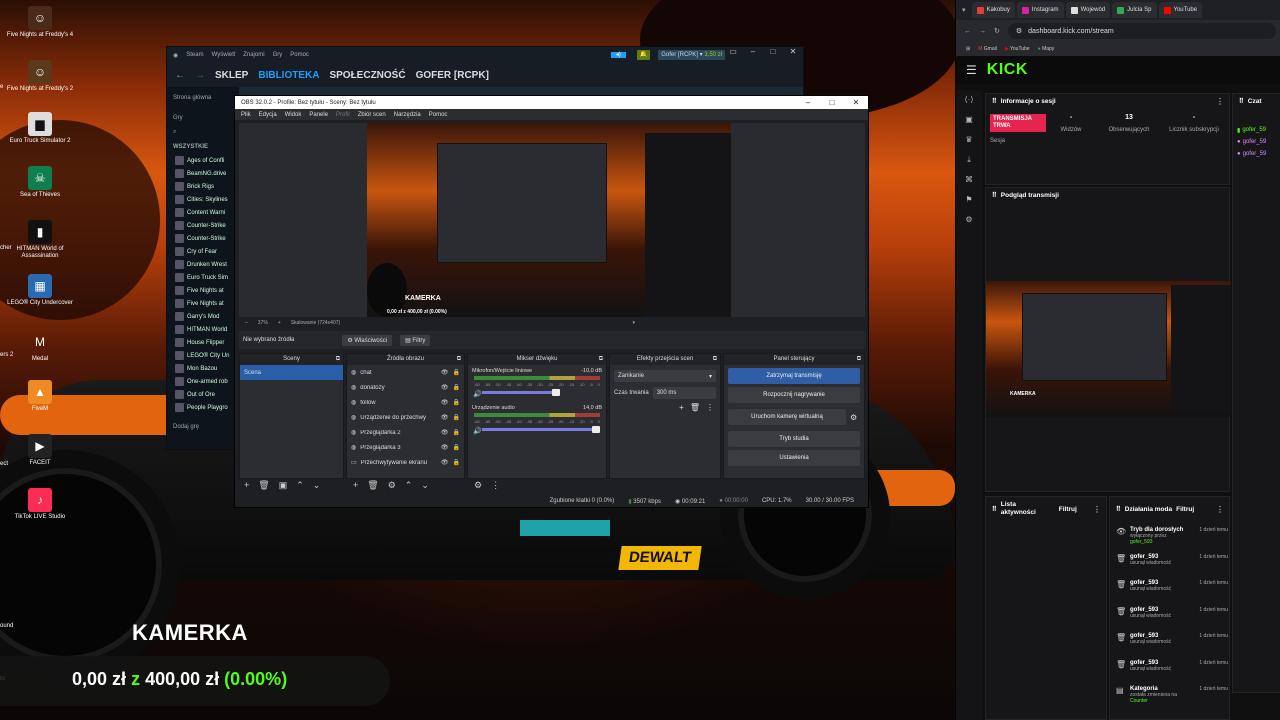 Image resolution: width=1280 pixels, height=720 pixels. What do you see at coordinates (969, 200) in the screenshot?
I see `community-icon: ⚑` at bounding box center [969, 200].